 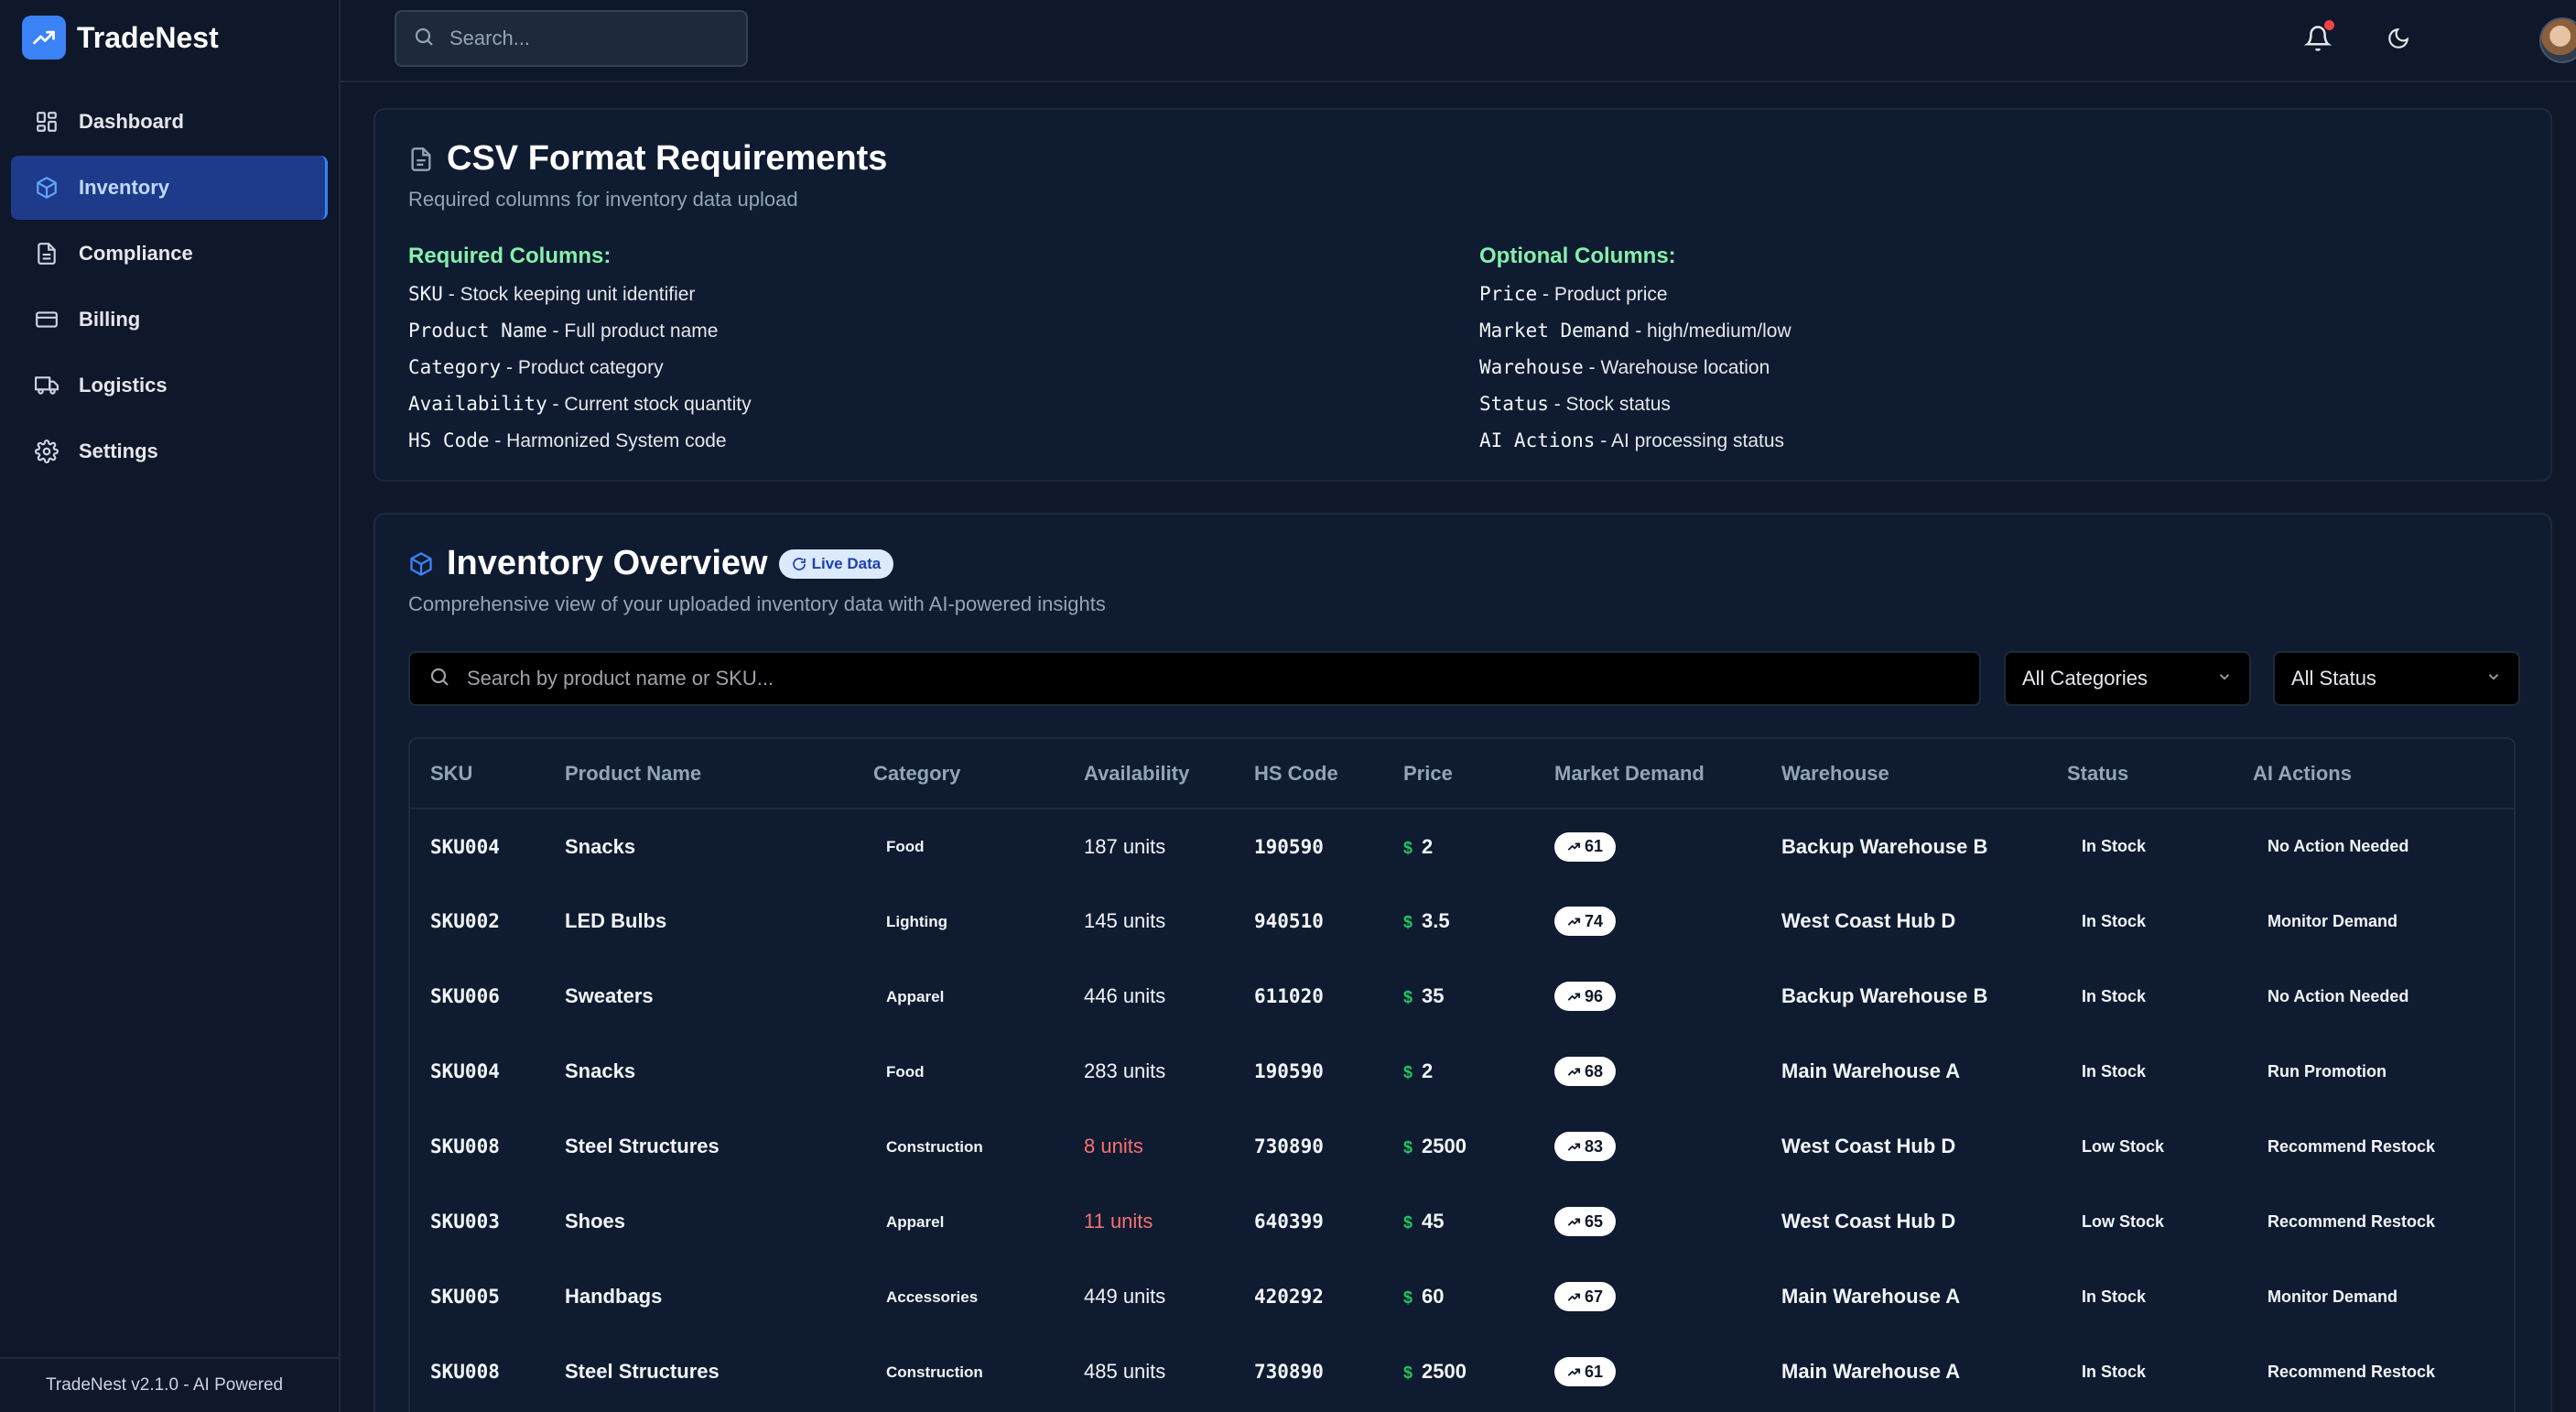 What do you see at coordinates (465, 1071) in the screenshot?
I see `sku-cell: SKU004` at bounding box center [465, 1071].